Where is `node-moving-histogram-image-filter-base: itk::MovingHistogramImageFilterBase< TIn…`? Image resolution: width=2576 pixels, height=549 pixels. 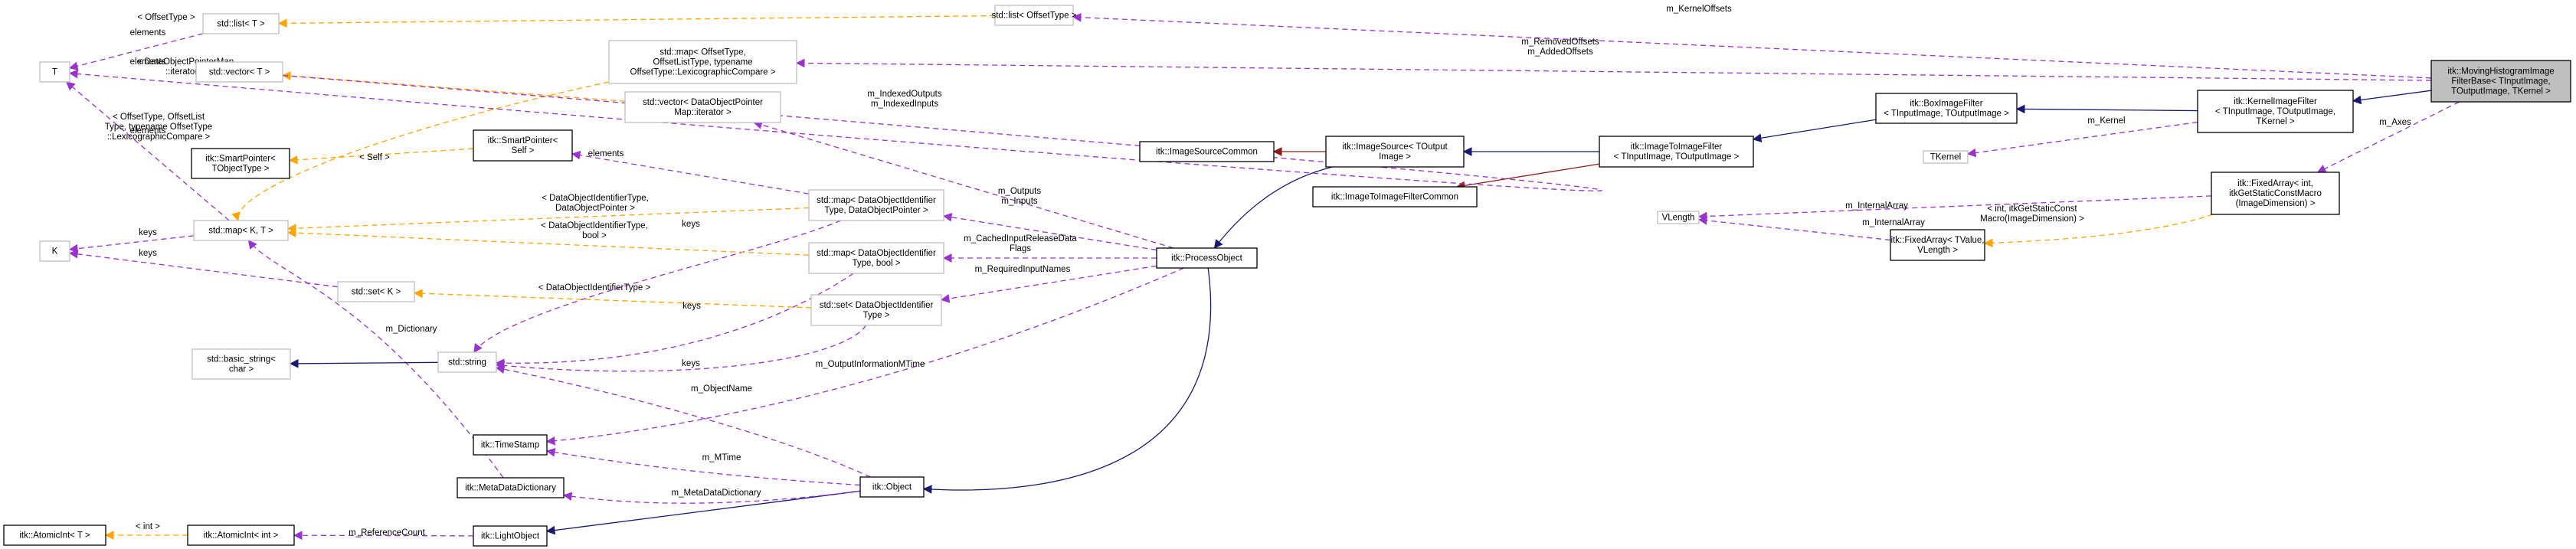
node-moving-histogram-image-filter-base: itk::MovingHistogramImageFilterBase< TIn… is located at coordinates (2500, 81).